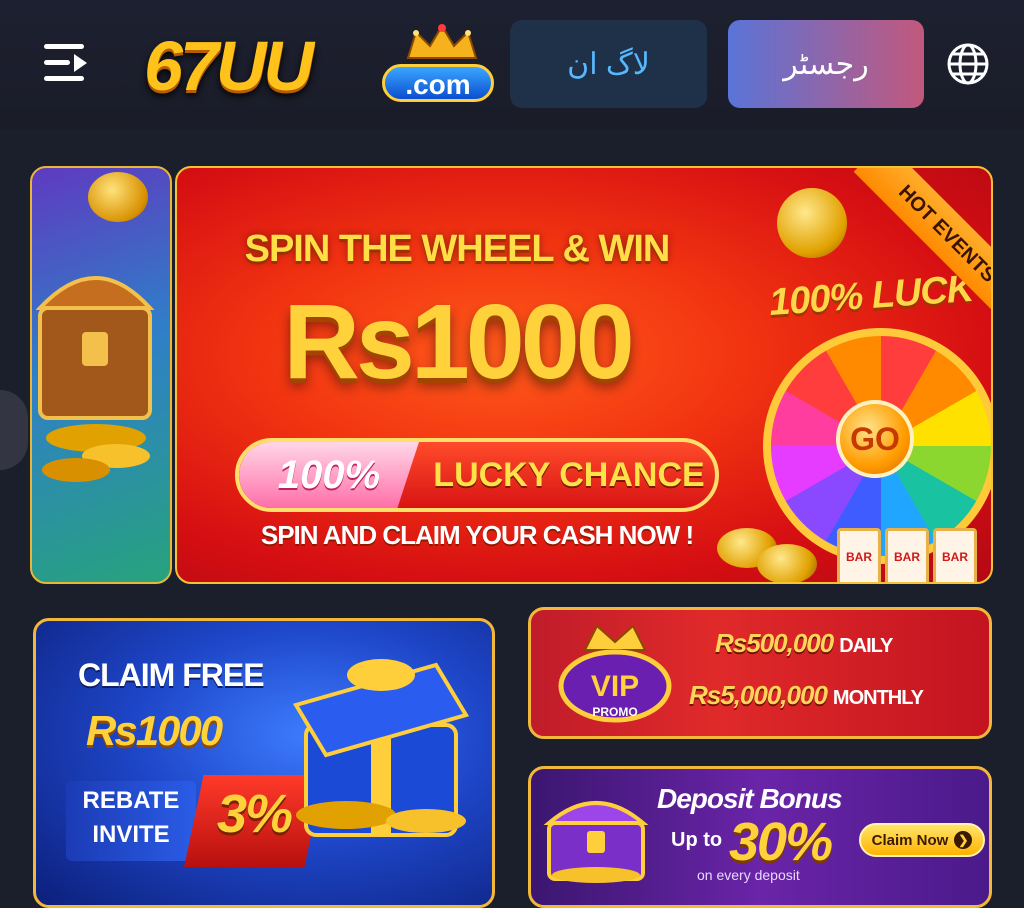 The width and height of the screenshot is (1024, 908). I want to click on deposit-note: on every deposit, so click(748, 875).